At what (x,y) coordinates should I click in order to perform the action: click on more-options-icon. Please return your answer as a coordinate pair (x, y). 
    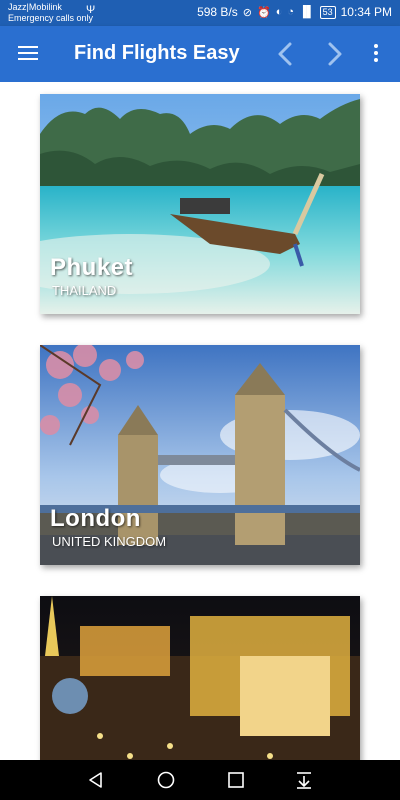
    Looking at the image, I should click on (376, 54).